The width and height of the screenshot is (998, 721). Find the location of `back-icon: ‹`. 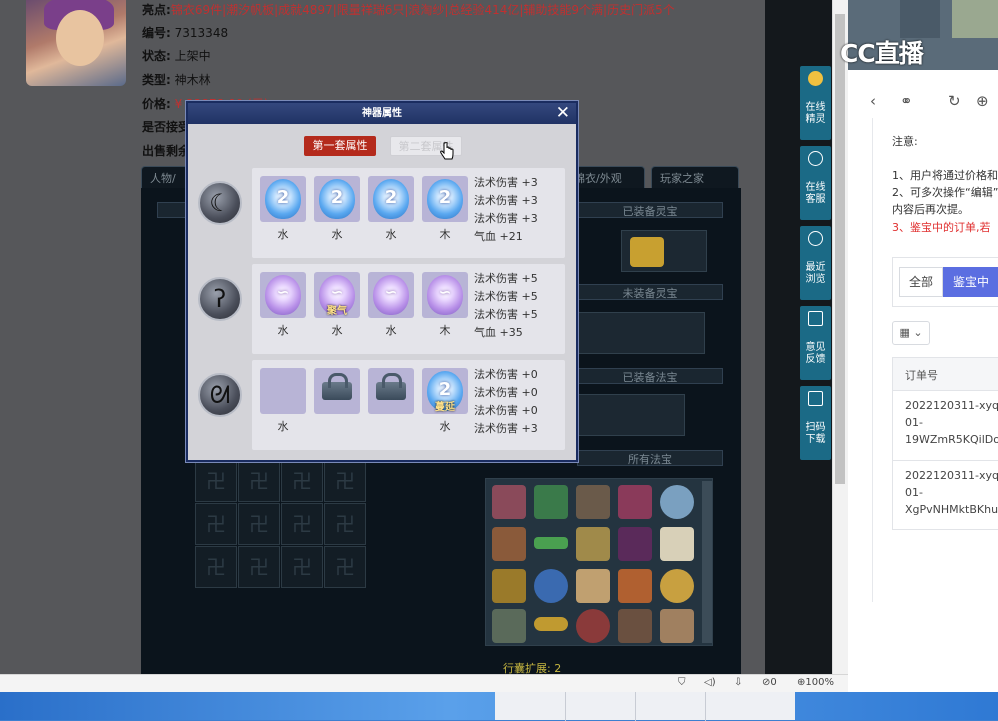

back-icon: ‹ is located at coordinates (873, 101).